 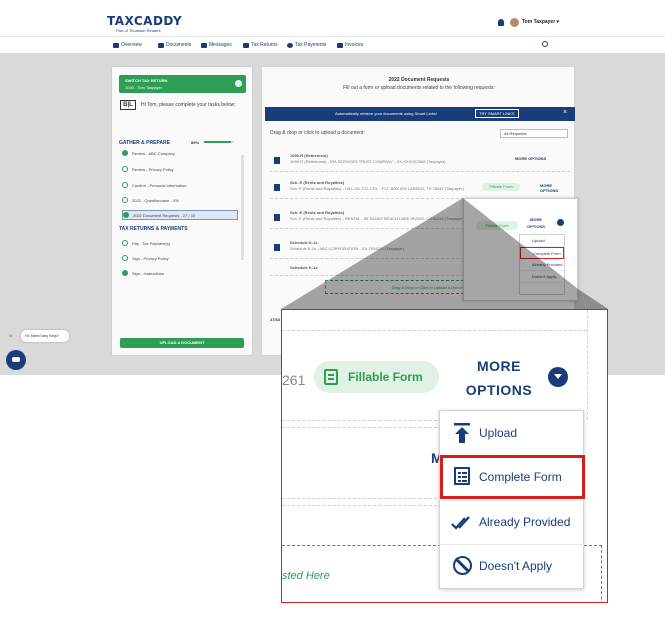 What do you see at coordinates (311, 45) in the screenshot?
I see `nav-label: Tax Payments` at bounding box center [311, 45].